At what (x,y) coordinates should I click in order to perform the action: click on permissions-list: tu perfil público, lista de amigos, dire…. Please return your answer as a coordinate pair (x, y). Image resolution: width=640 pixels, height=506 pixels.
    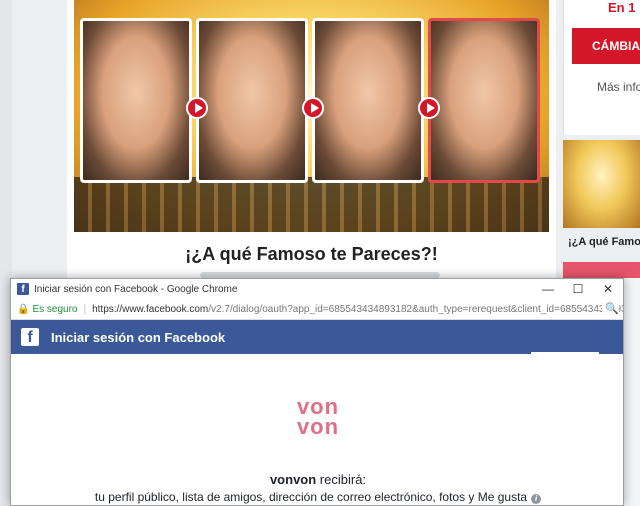
    Looking at the image, I should click on (311, 497).